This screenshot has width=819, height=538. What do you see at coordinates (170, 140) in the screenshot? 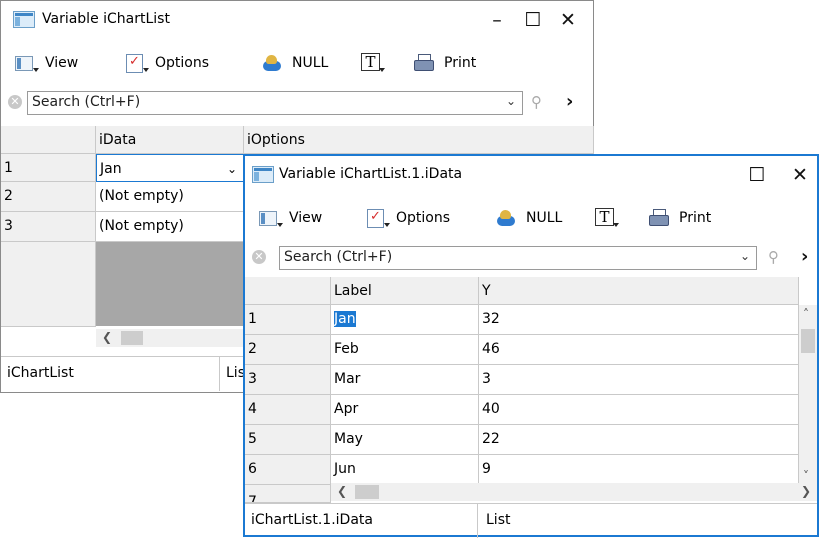
I see `column-header-idata: iData` at bounding box center [170, 140].